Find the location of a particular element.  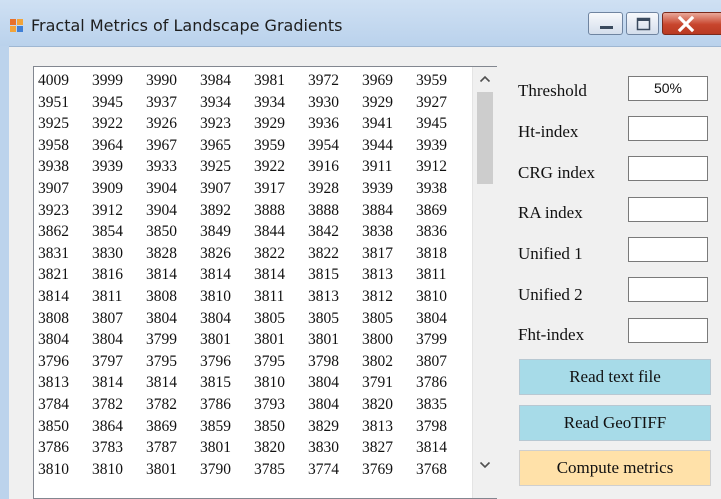

data-row: 3786 3783 3787 3801 3820 3830 3827 3814 is located at coordinates (257, 448).